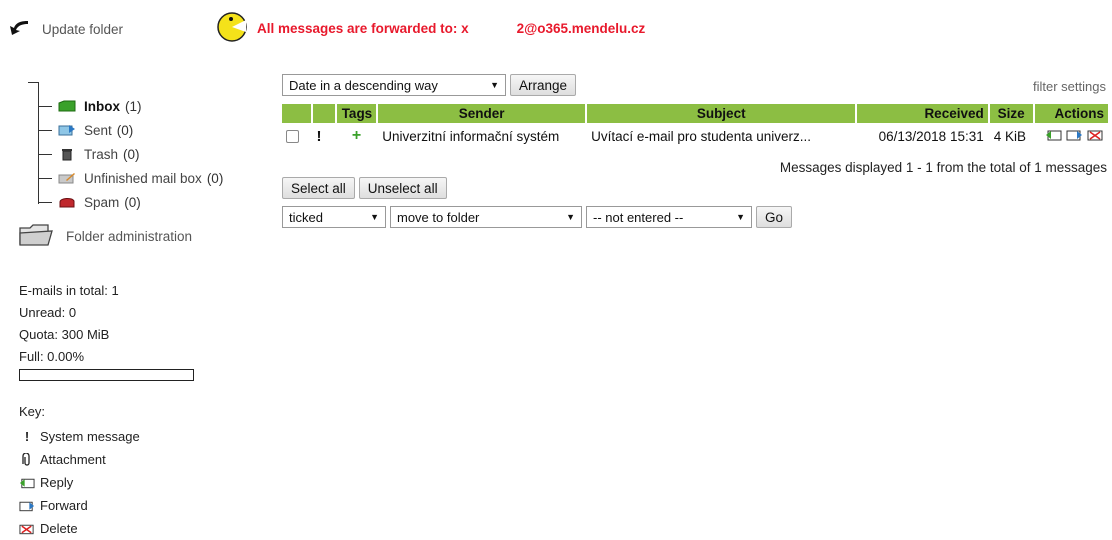 The image size is (1112, 540). Describe the element at coordinates (543, 85) in the screenshot. I see `arrange-button: Arrange` at that location.